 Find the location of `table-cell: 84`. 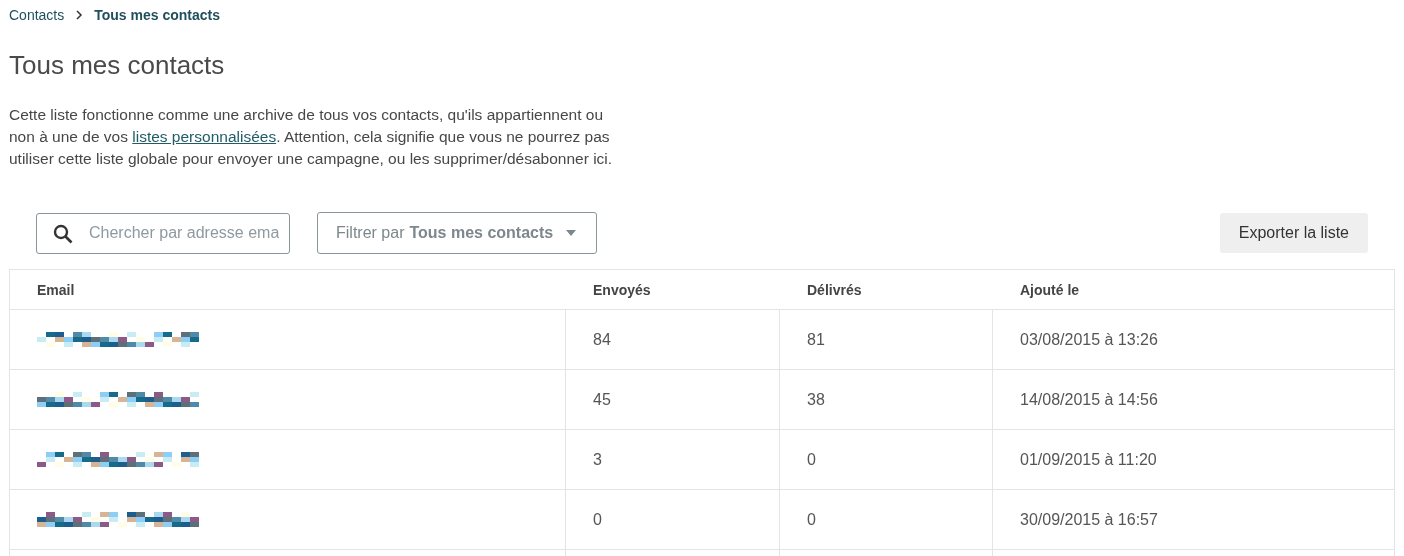

table-cell: 84 is located at coordinates (673, 339).